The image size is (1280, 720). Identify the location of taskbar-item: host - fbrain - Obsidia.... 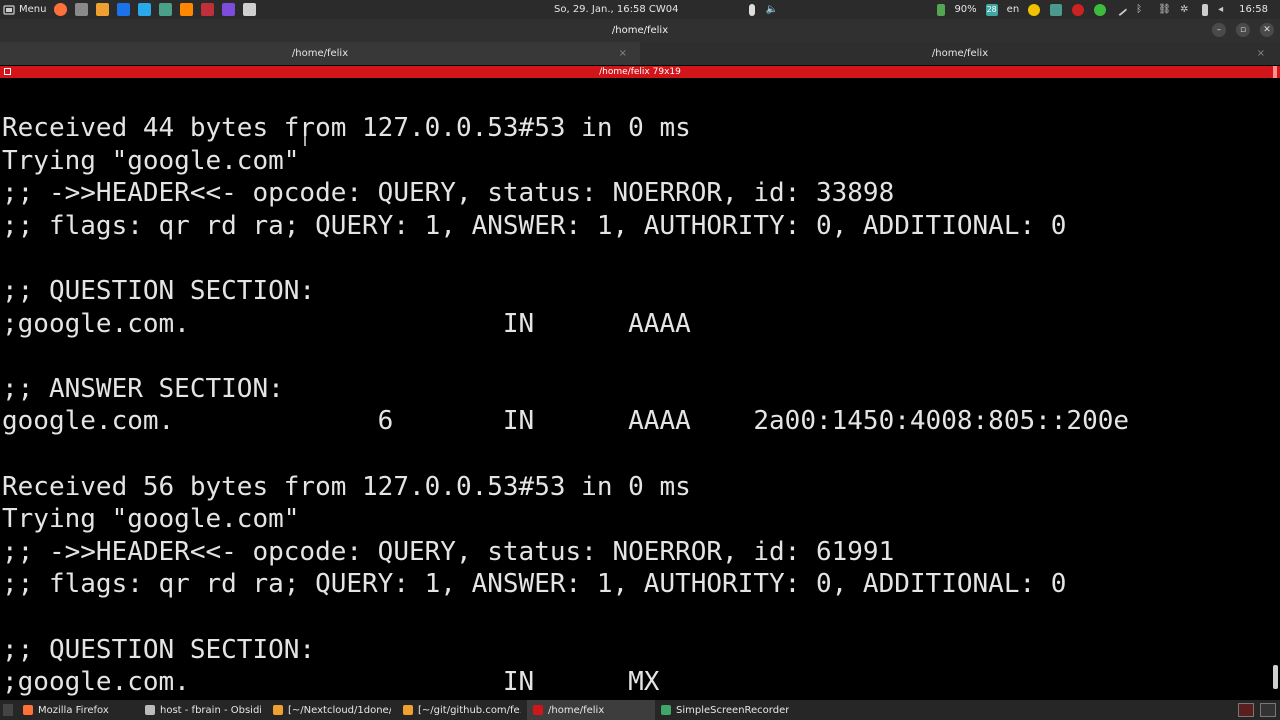
(203, 710).